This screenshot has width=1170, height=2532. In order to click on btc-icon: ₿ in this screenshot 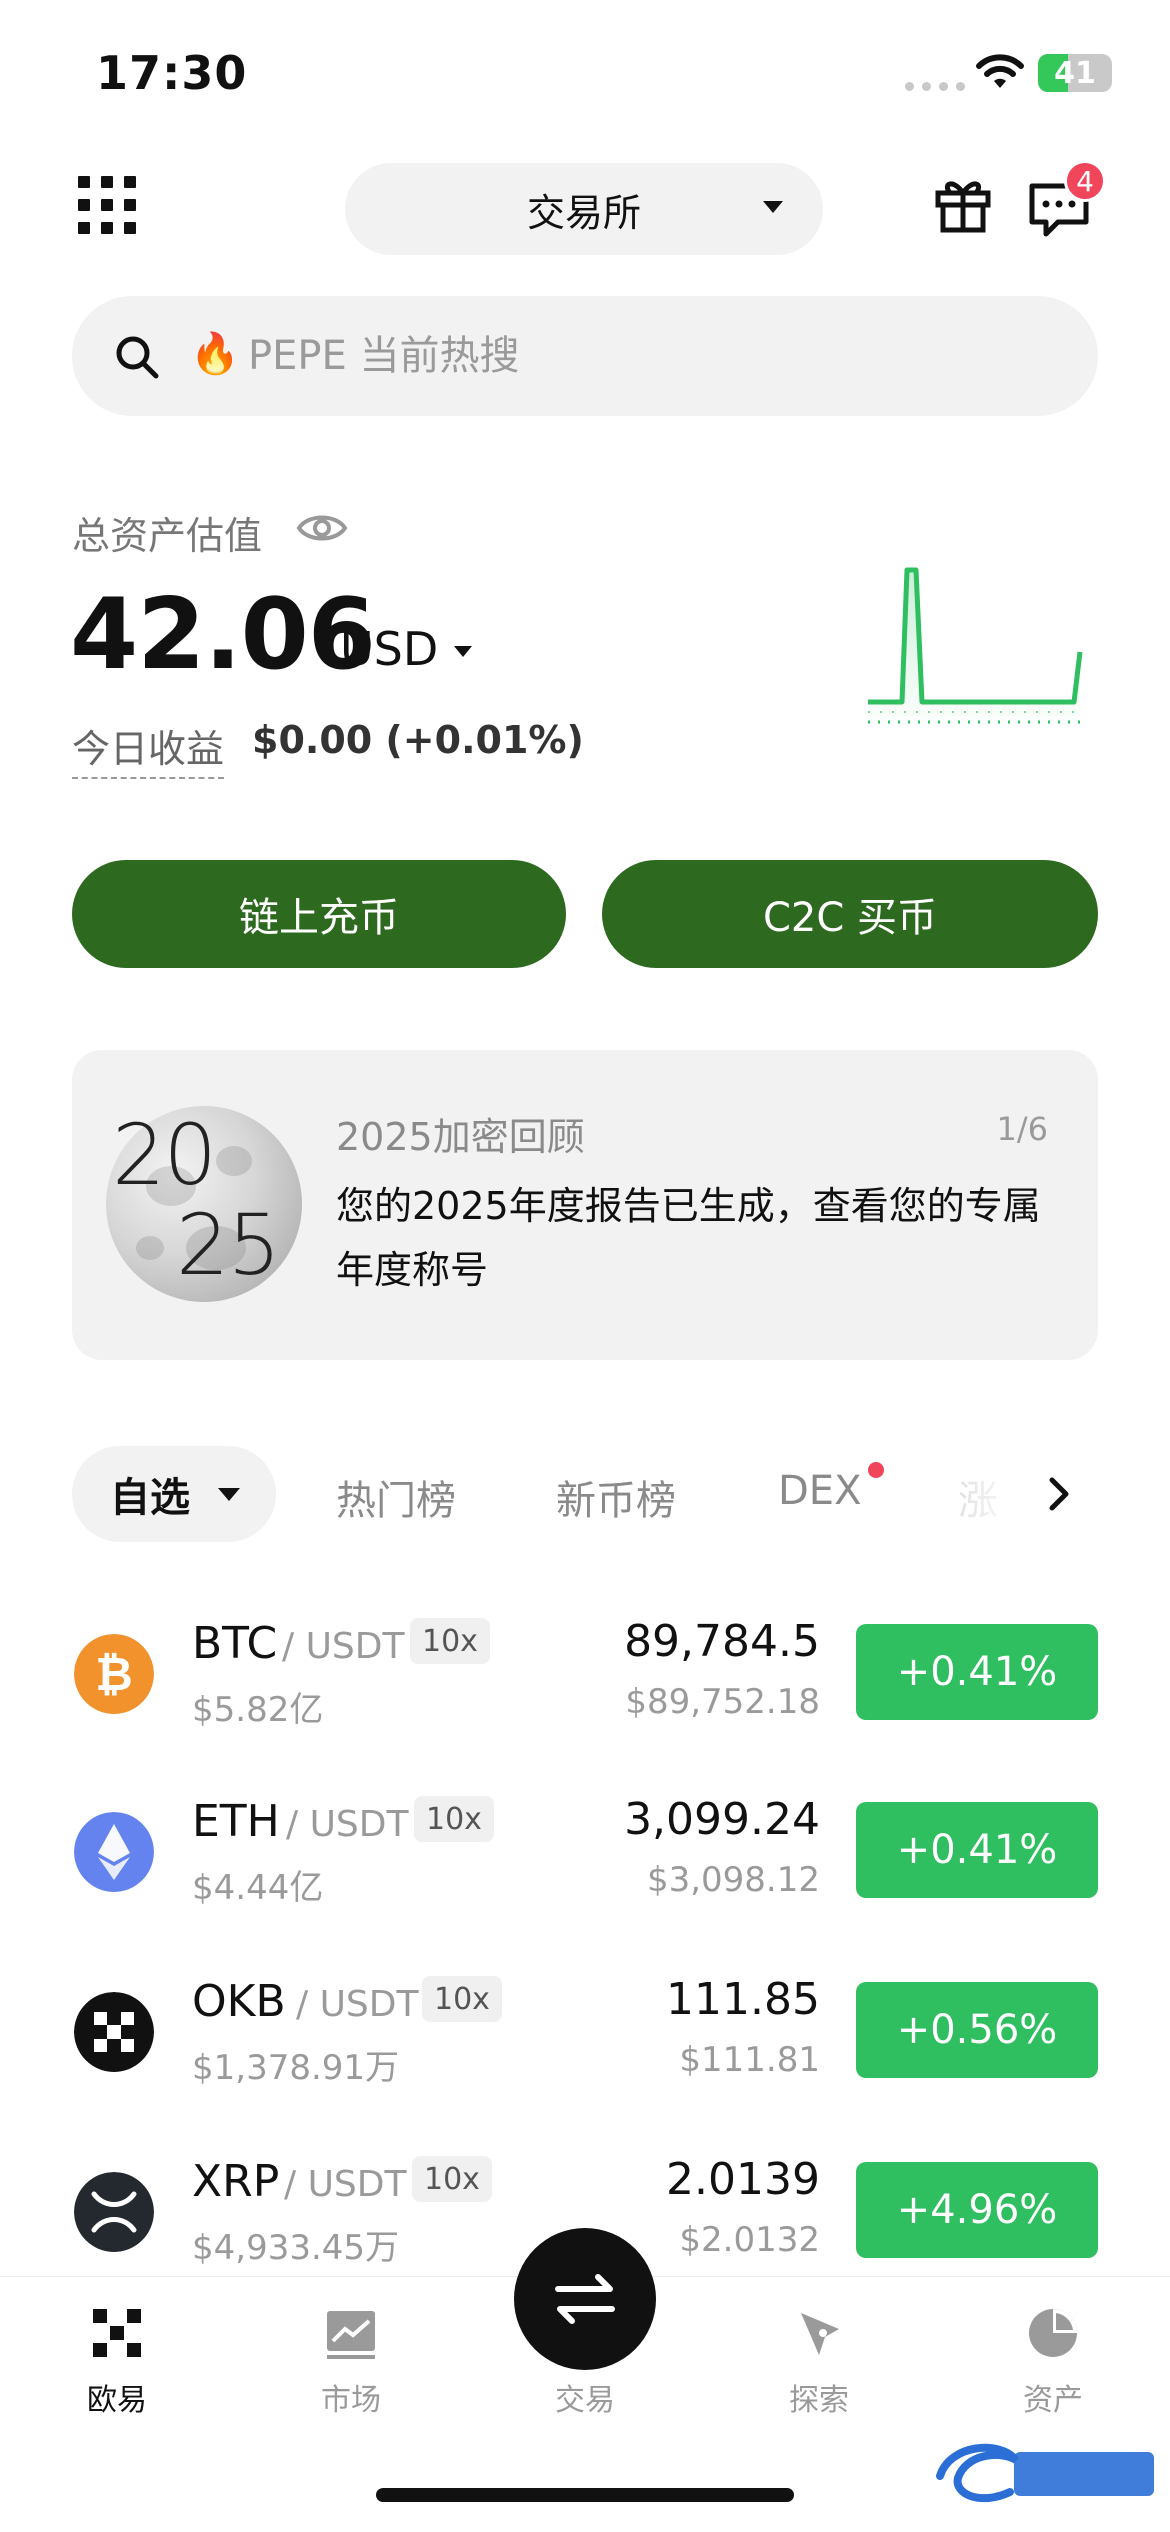, I will do `click(114, 1674)`.